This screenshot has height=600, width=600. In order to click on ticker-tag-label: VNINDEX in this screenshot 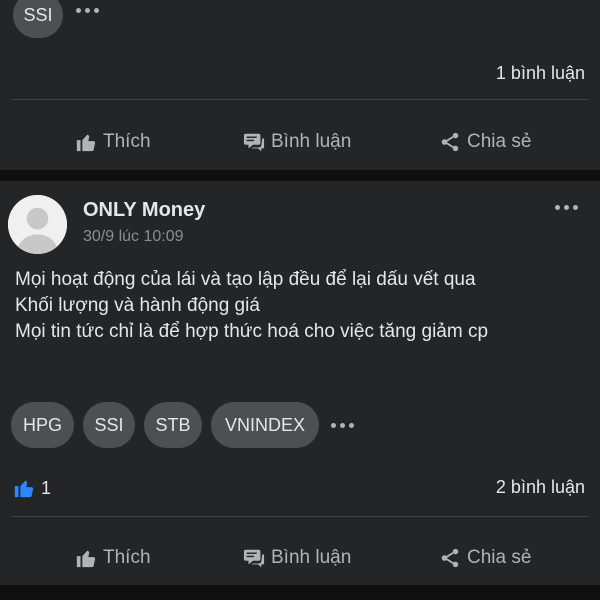, I will do `click(264, 424)`.